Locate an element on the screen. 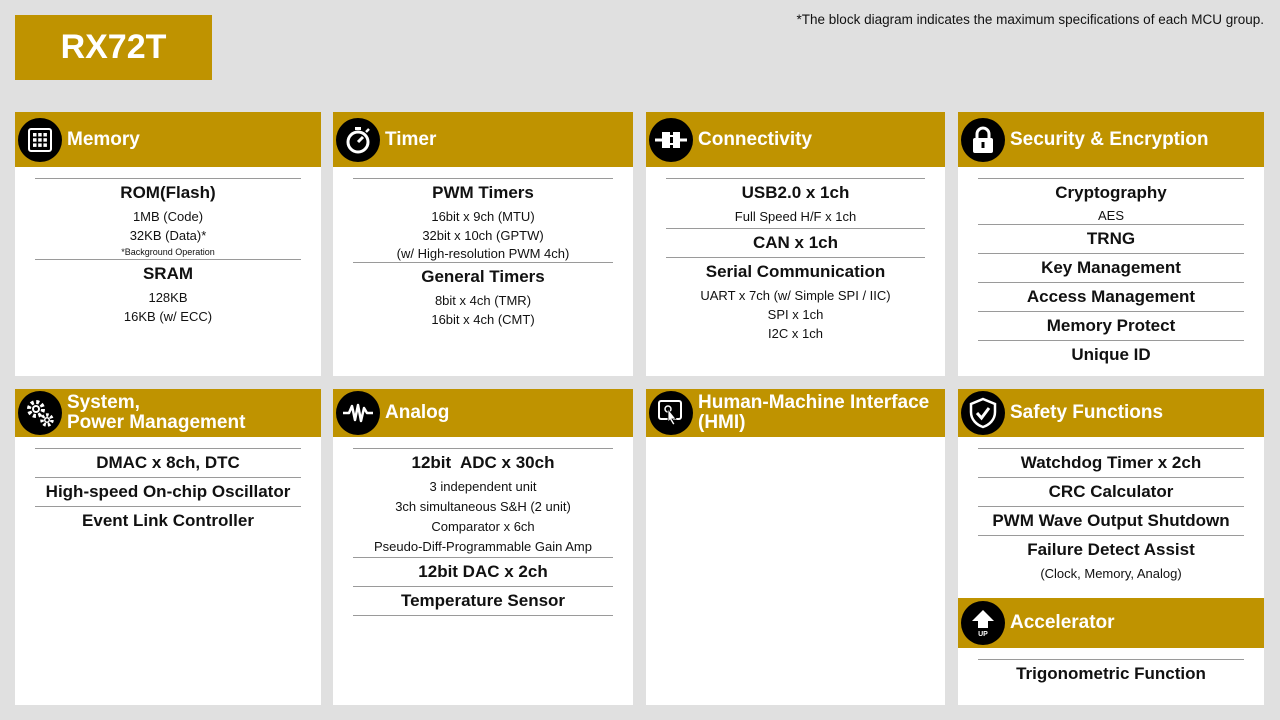 Image resolution: width=1280 pixels, height=720 pixels. pwm-hires: (w/ High-resolution PWM 4ch) is located at coordinates (483, 253).